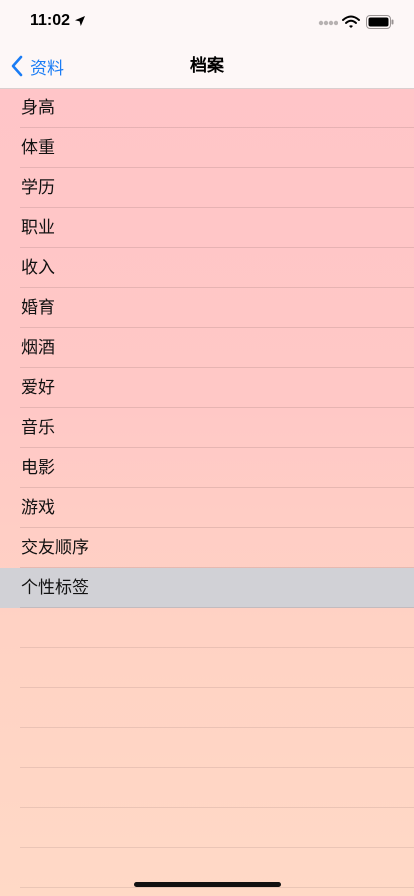 The width and height of the screenshot is (414, 896). Describe the element at coordinates (207, 108) in the screenshot. I see `list-item-height: 身高` at that location.